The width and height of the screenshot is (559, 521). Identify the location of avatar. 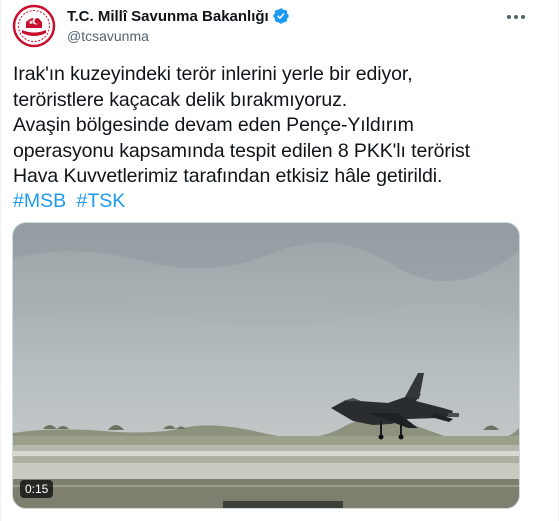
(34, 26).